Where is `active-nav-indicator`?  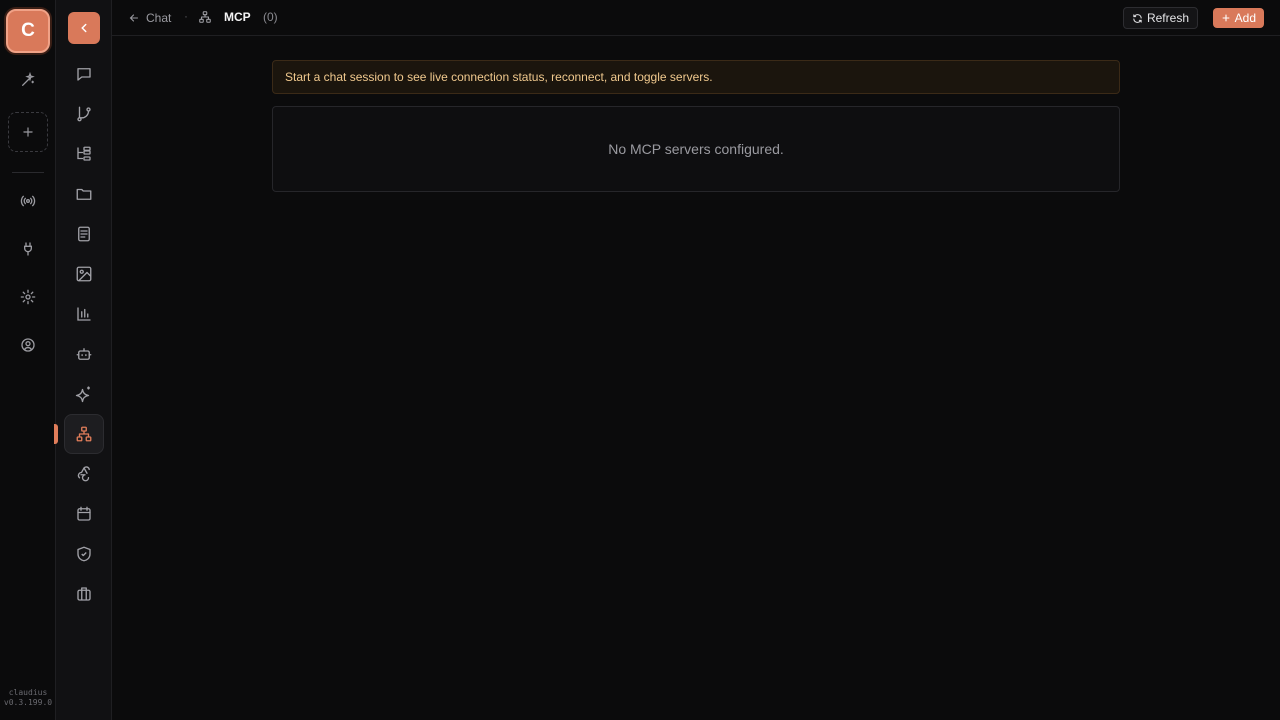 active-nav-indicator is located at coordinates (56, 434).